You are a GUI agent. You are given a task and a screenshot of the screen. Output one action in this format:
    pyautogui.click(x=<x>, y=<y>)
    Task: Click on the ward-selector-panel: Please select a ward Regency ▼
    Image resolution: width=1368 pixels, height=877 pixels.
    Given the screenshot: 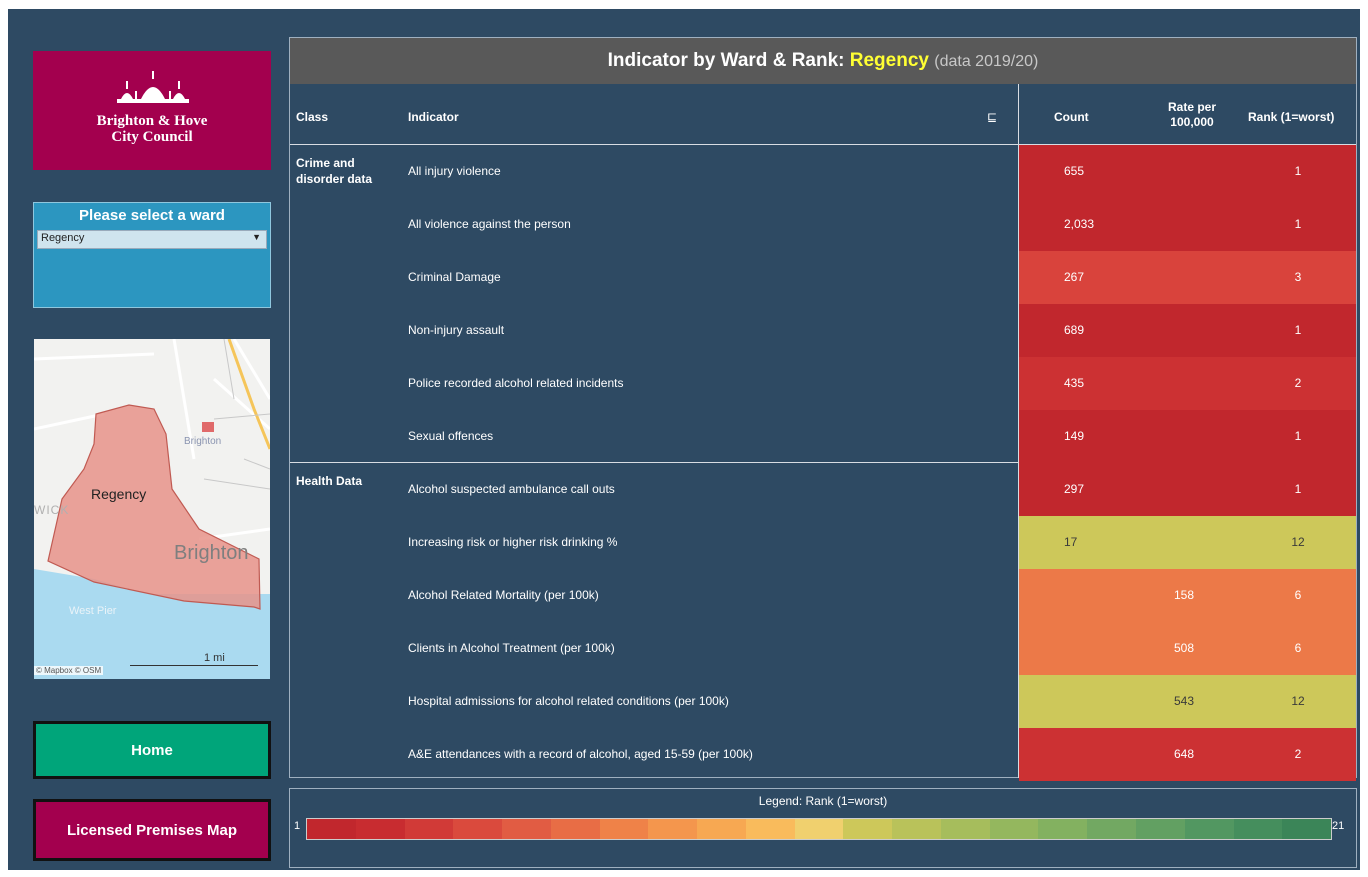 What is the action you would take?
    pyautogui.click(x=152, y=255)
    